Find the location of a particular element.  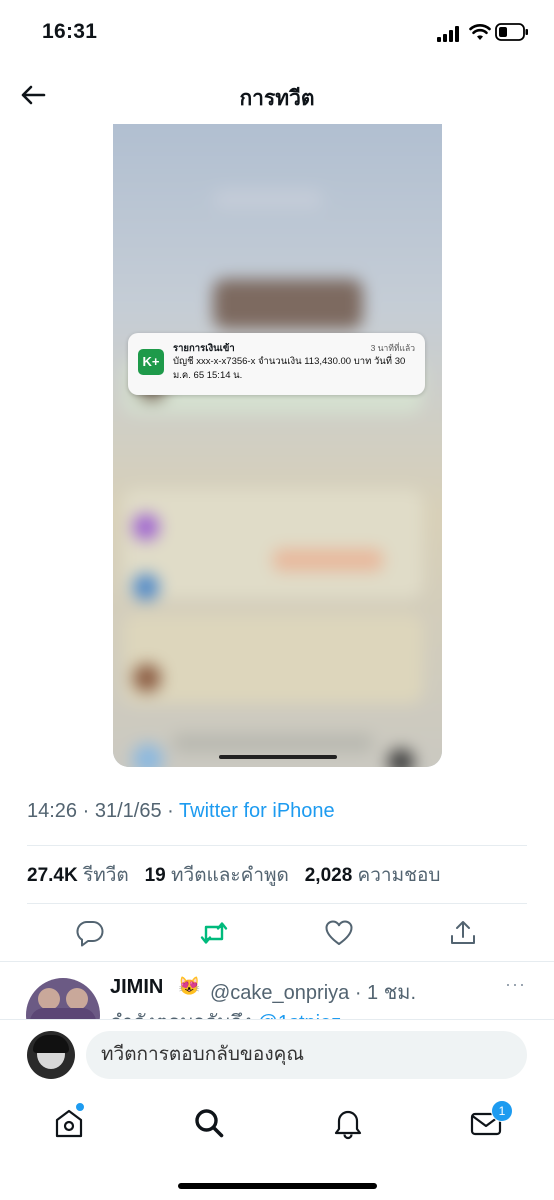

likes-stat: 2,028 ความชอบ is located at coordinates (373, 875).